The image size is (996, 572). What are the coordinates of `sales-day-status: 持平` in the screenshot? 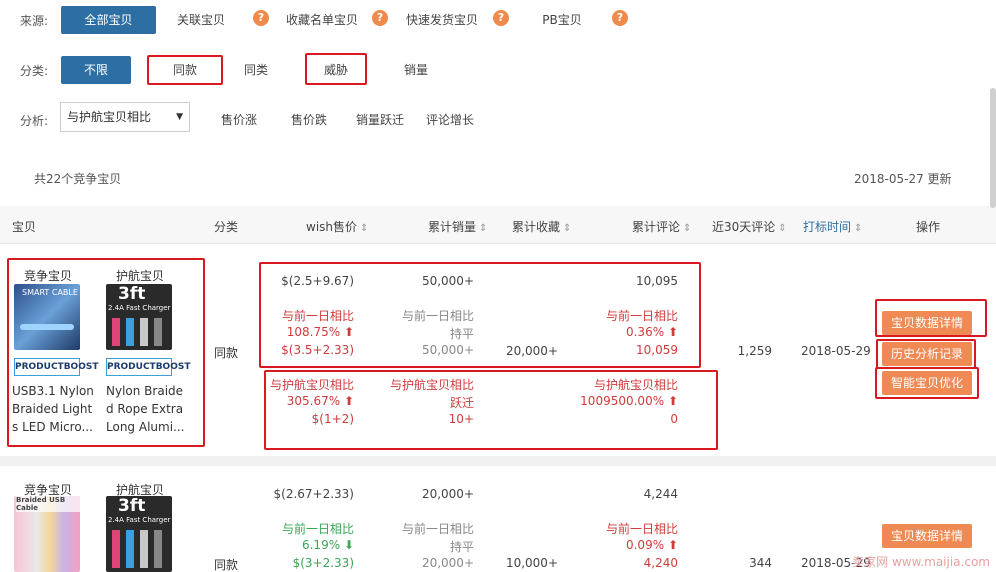 It's located at (461, 547).